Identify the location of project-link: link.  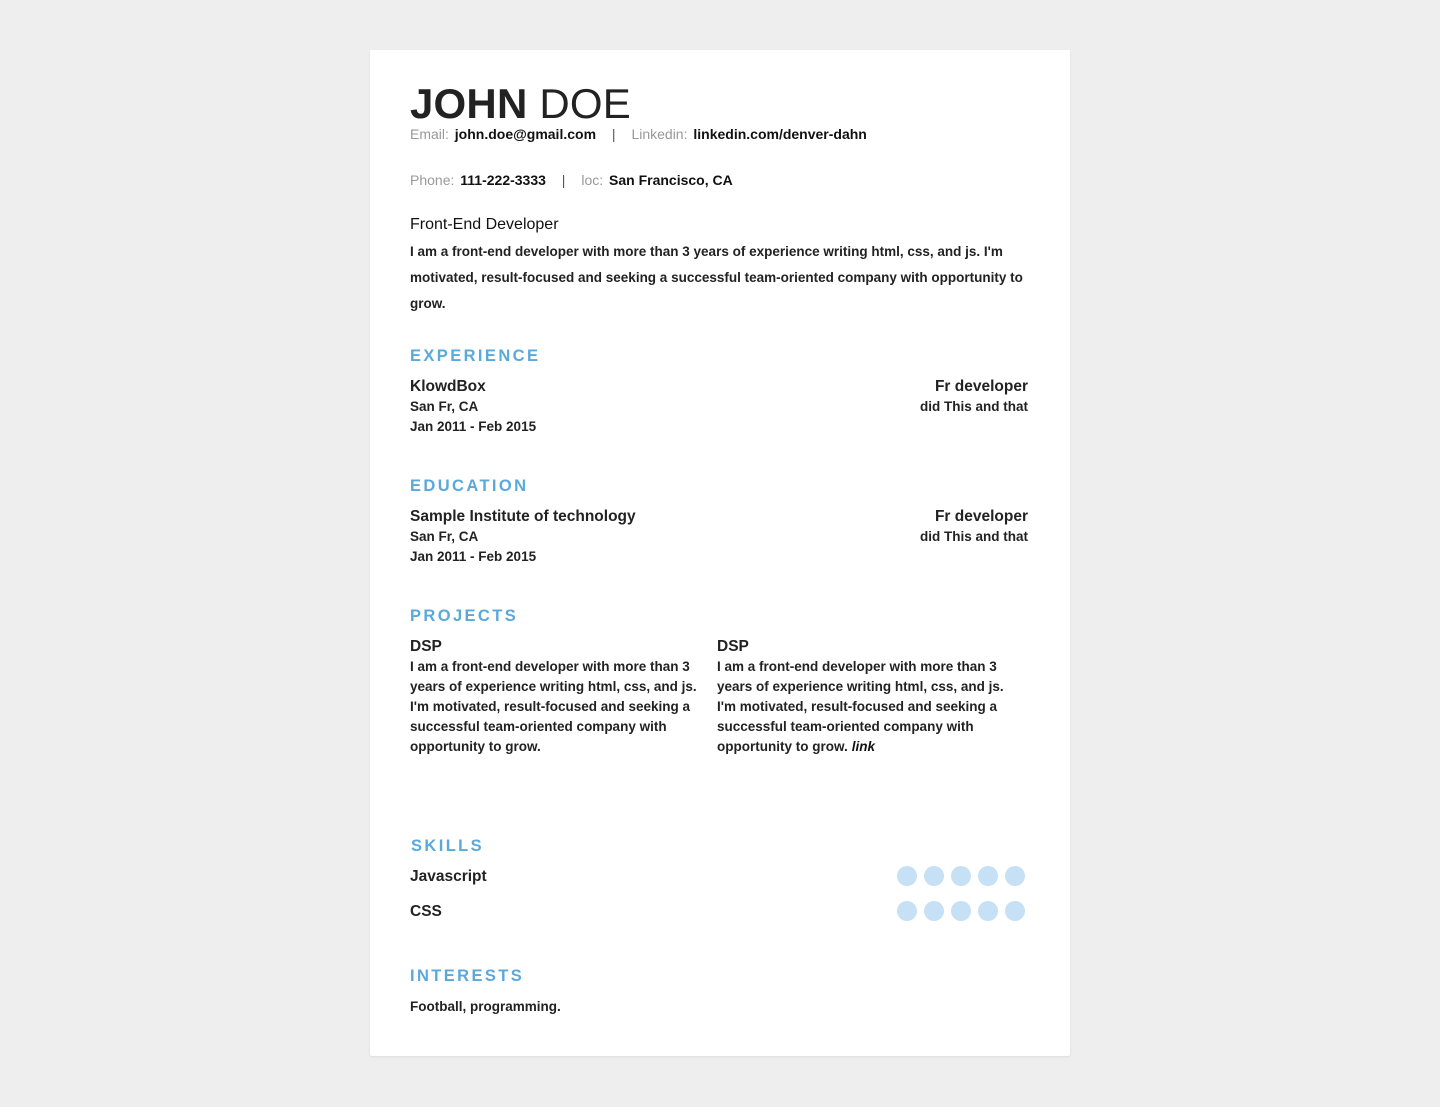
(863, 746).